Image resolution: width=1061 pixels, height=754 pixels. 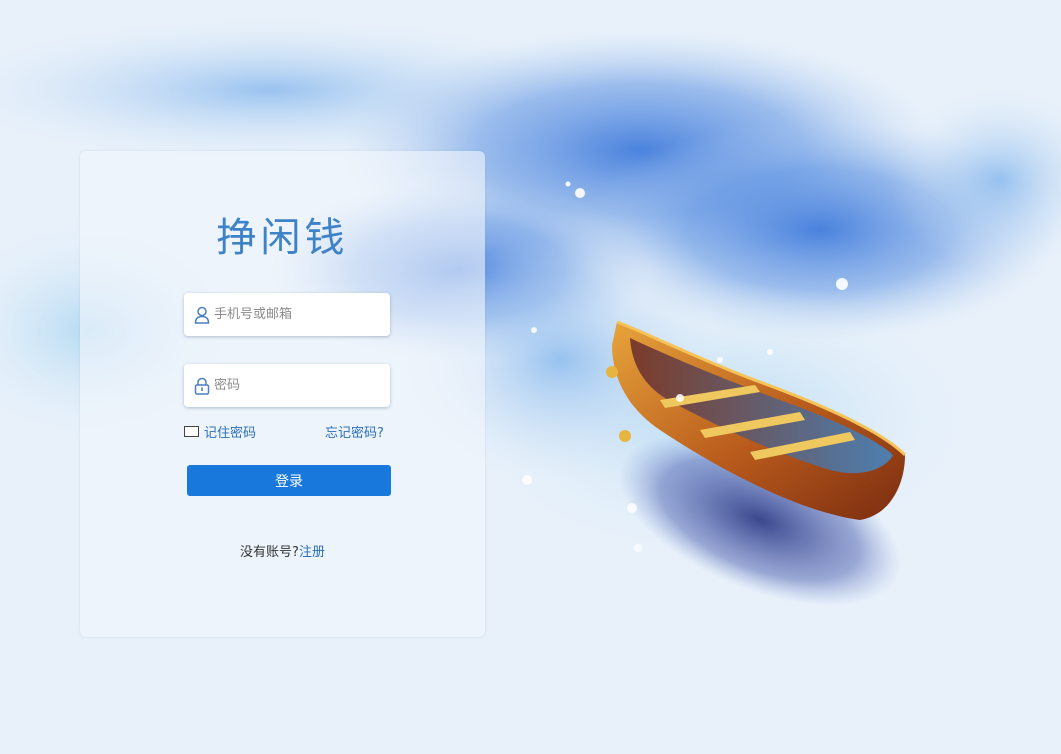 What do you see at coordinates (202, 315) in the screenshot?
I see `user-icon` at bounding box center [202, 315].